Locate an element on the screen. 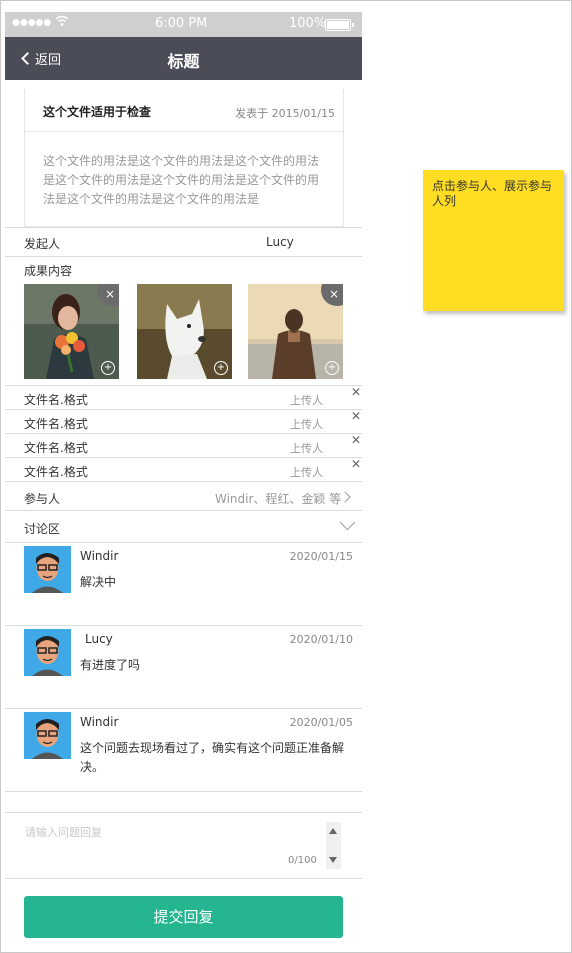 The height and width of the screenshot is (953, 572). comment-author: Lucy is located at coordinates (99, 639).